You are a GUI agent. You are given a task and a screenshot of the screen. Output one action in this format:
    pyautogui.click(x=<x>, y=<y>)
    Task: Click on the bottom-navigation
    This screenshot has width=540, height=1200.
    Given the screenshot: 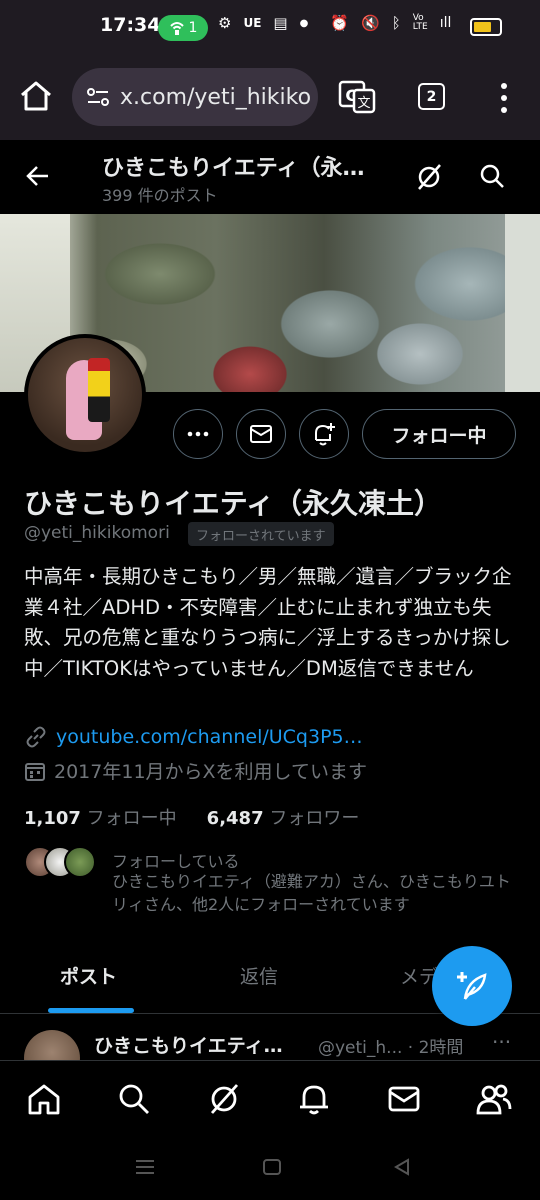 What is the action you would take?
    pyautogui.click(x=270, y=1097)
    